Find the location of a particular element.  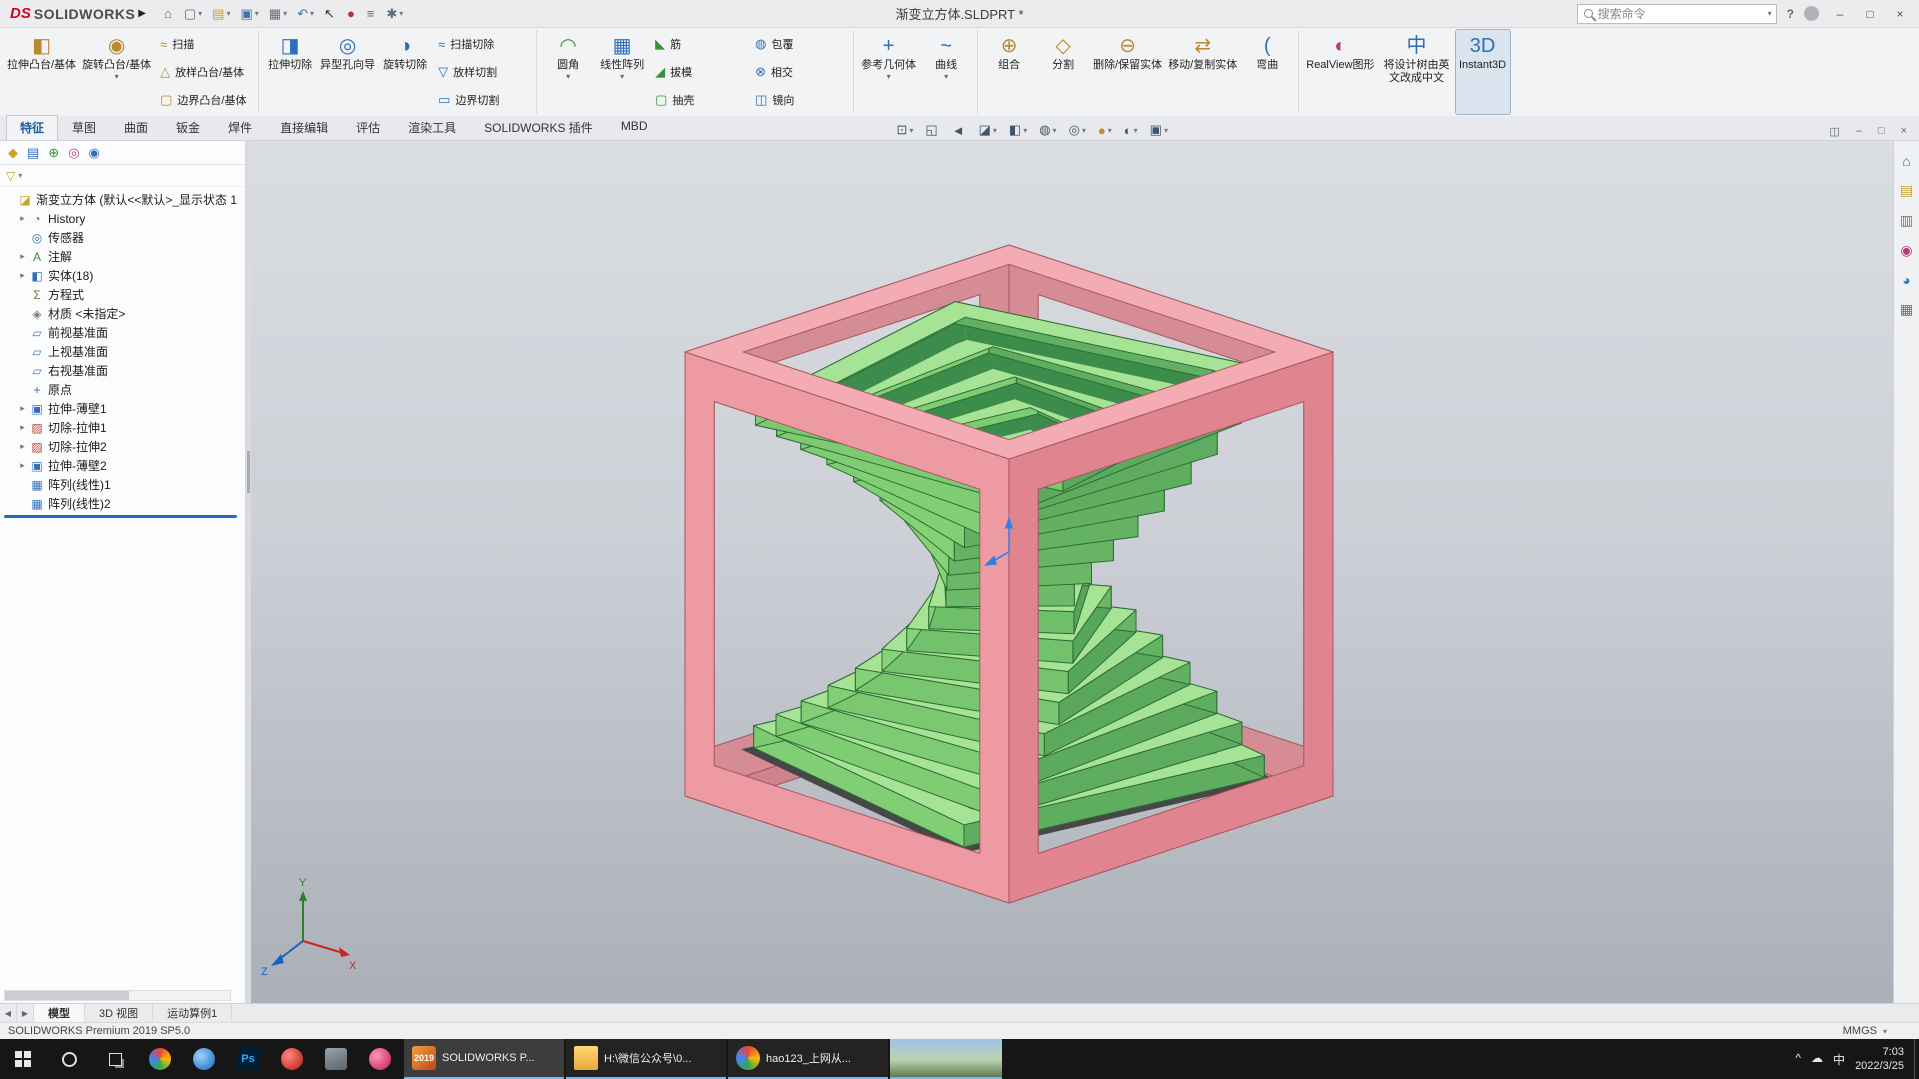

tab-nav-arrow: ◀ is located at coordinates (8, 1013).